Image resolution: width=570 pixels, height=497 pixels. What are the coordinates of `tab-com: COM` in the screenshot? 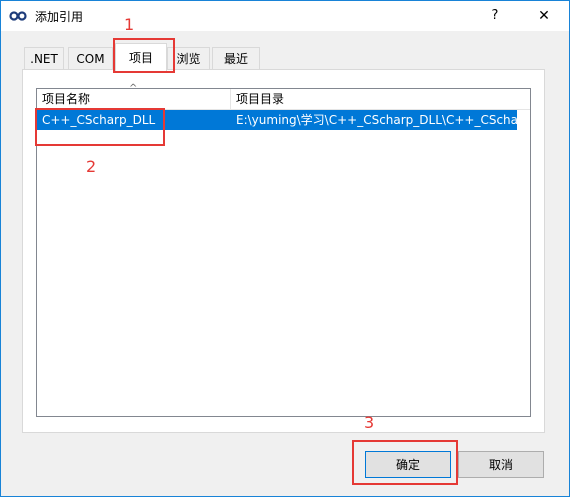 It's located at (90, 58).